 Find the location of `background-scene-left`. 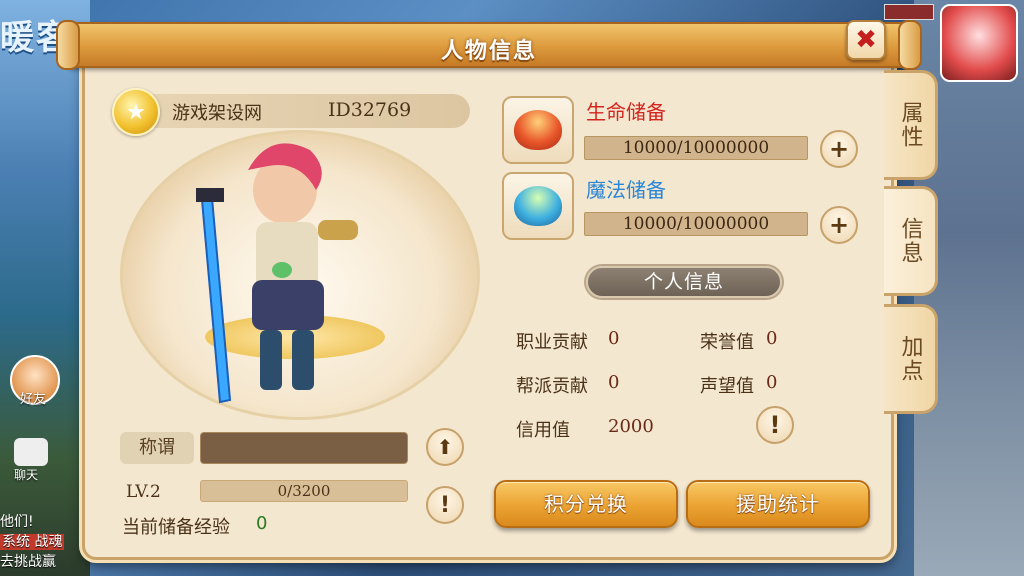

background-scene-left is located at coordinates (45, 288).